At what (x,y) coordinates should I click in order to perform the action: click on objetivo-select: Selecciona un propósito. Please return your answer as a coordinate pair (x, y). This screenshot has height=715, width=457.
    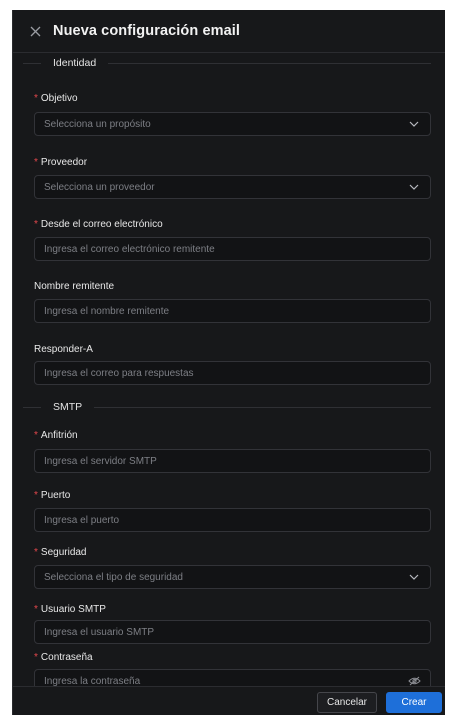
    Looking at the image, I should click on (232, 124).